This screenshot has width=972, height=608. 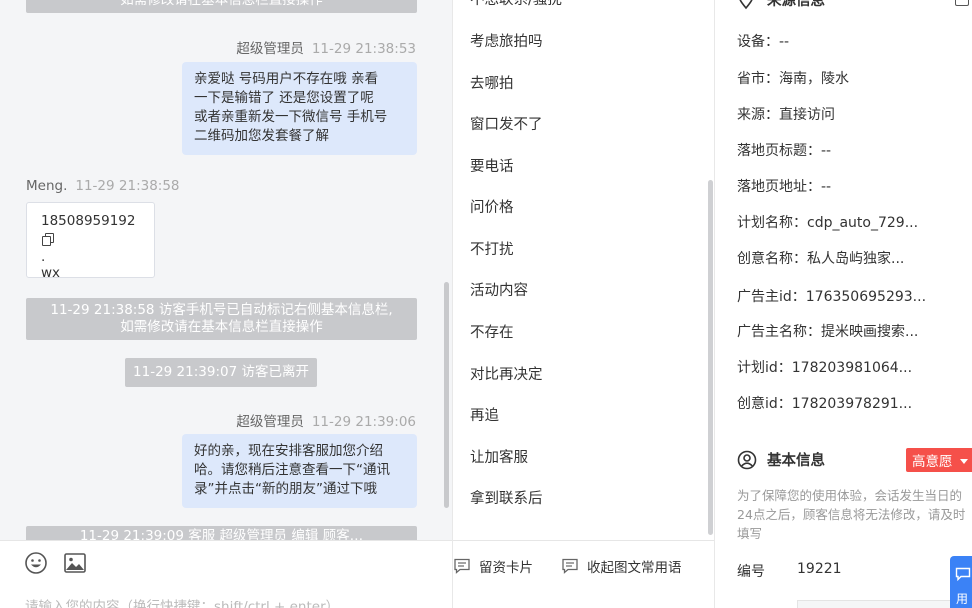 I want to click on smile-icon, so click(x=36, y=563).